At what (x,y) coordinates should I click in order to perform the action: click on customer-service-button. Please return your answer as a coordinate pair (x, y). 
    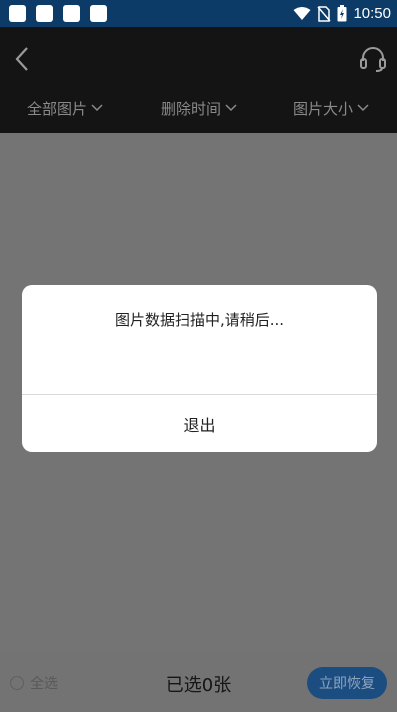
    Looking at the image, I should click on (373, 59).